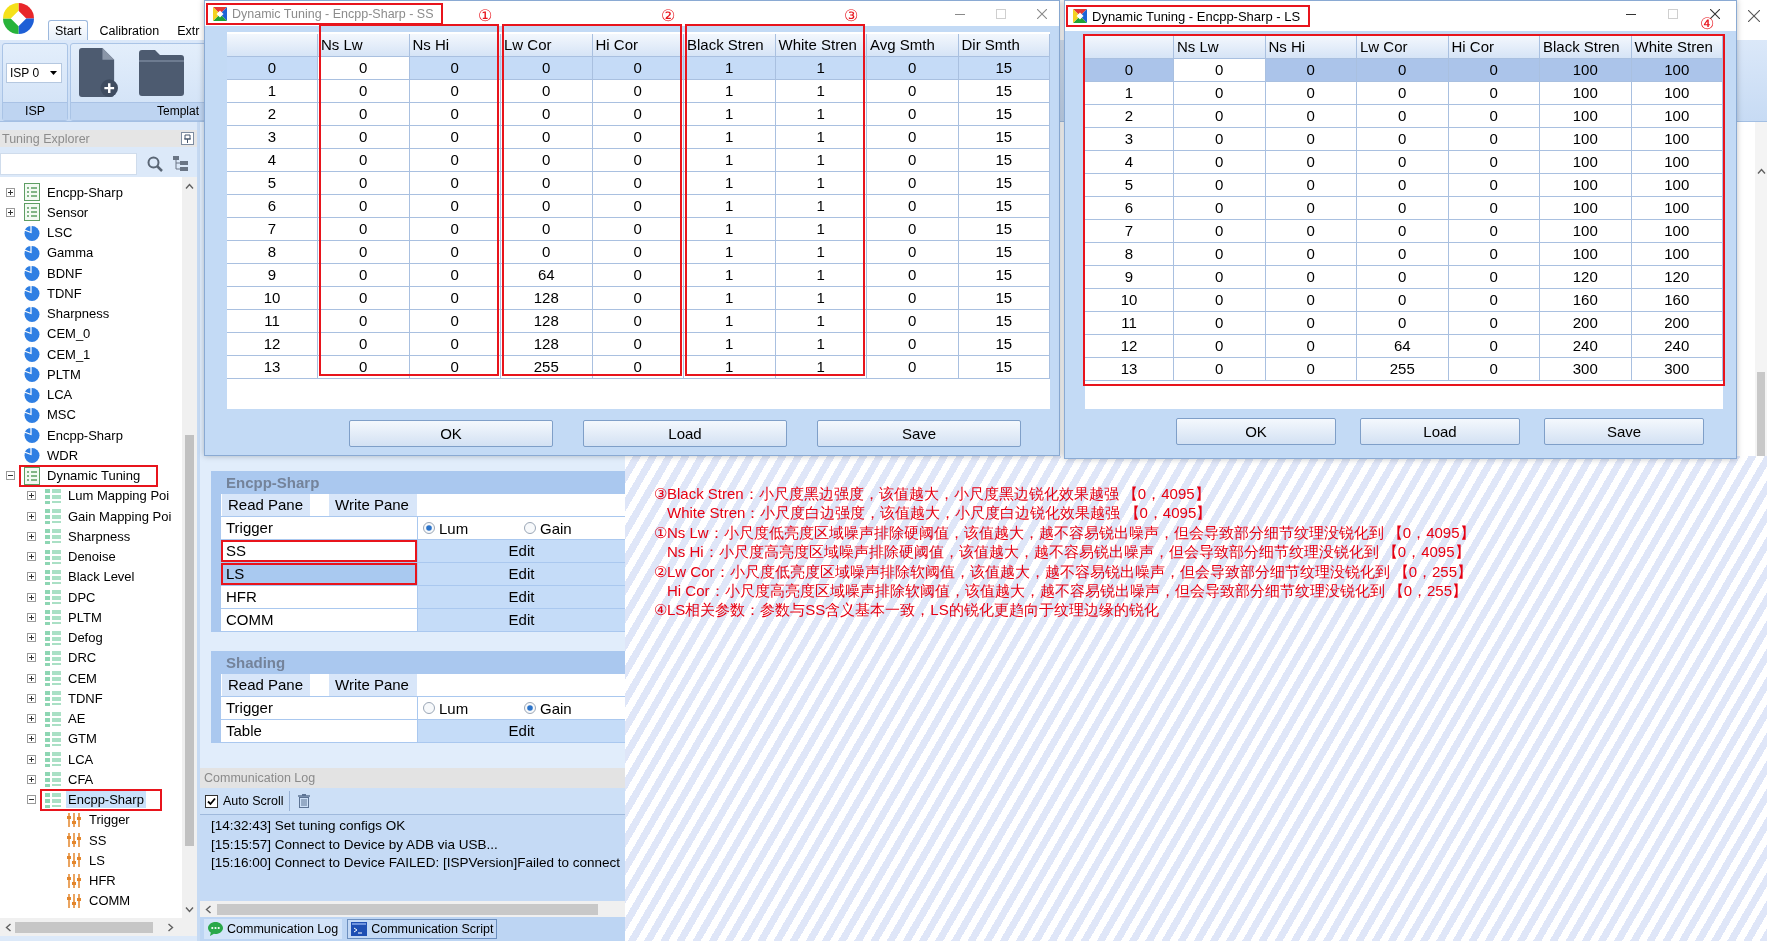 This screenshot has width=1767, height=941. I want to click on row-header: 8, so click(1129, 254).